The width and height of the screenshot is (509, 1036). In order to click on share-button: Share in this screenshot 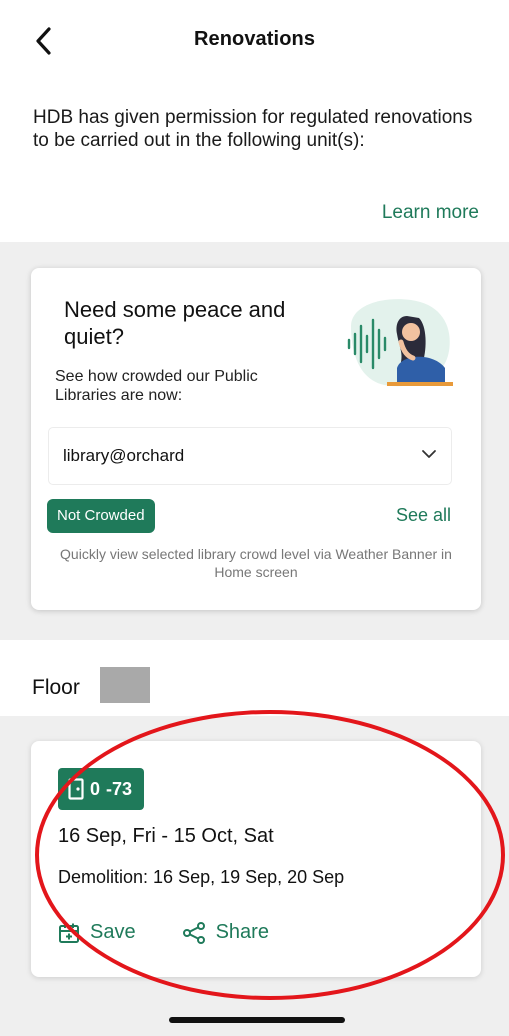, I will do `click(225, 932)`.